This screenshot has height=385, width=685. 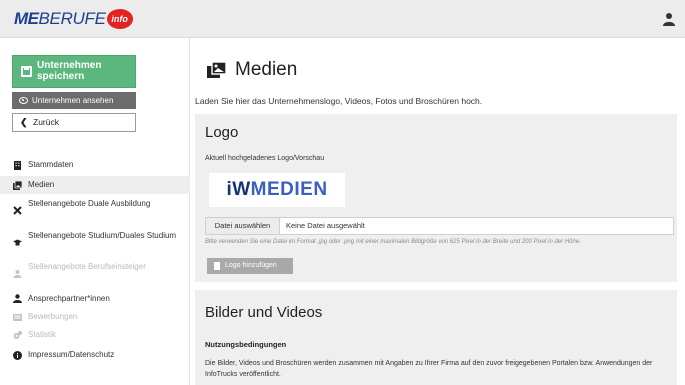 What do you see at coordinates (95, 185) in the screenshot?
I see `sidebar-item-medien: Medien` at bounding box center [95, 185].